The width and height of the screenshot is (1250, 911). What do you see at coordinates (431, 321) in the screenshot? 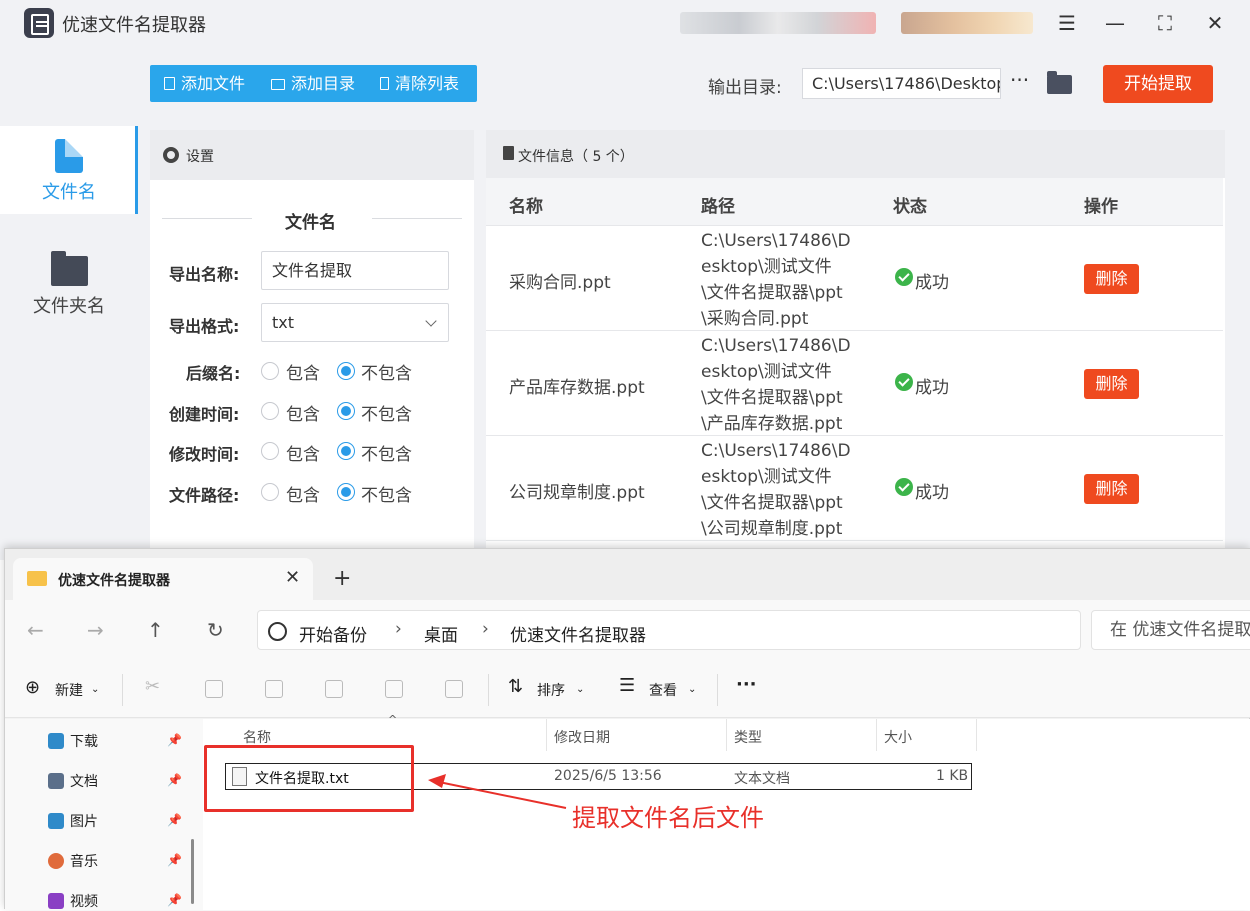
I see `chevron-down-icon` at bounding box center [431, 321].